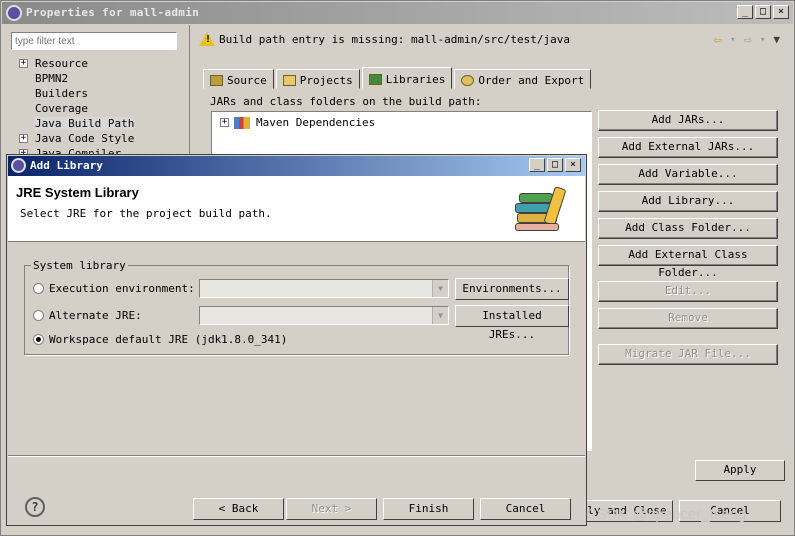 The image size is (795, 536). Describe the element at coordinates (38, 288) in the screenshot. I see `execution-env-radio` at that location.